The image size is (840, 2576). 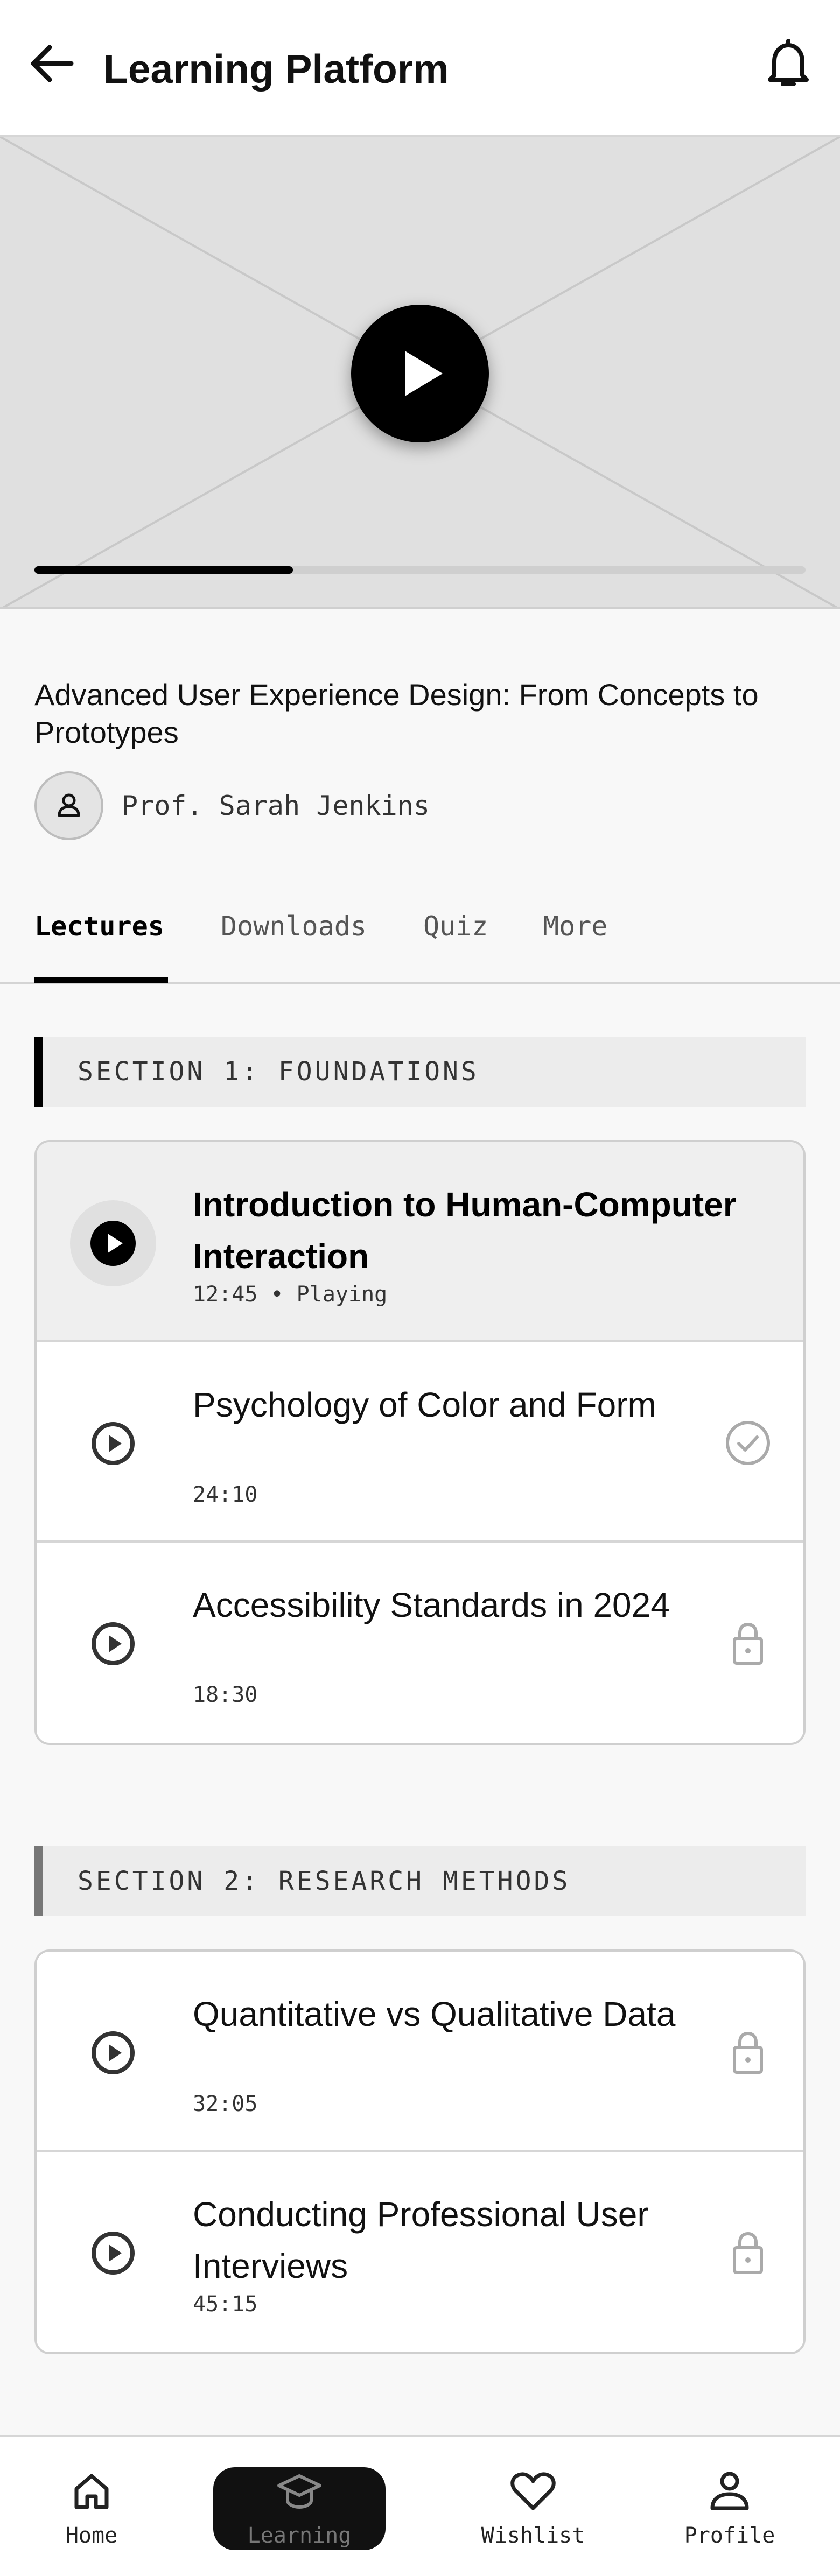 What do you see at coordinates (163, 570) in the screenshot?
I see `video-progress-fill` at bounding box center [163, 570].